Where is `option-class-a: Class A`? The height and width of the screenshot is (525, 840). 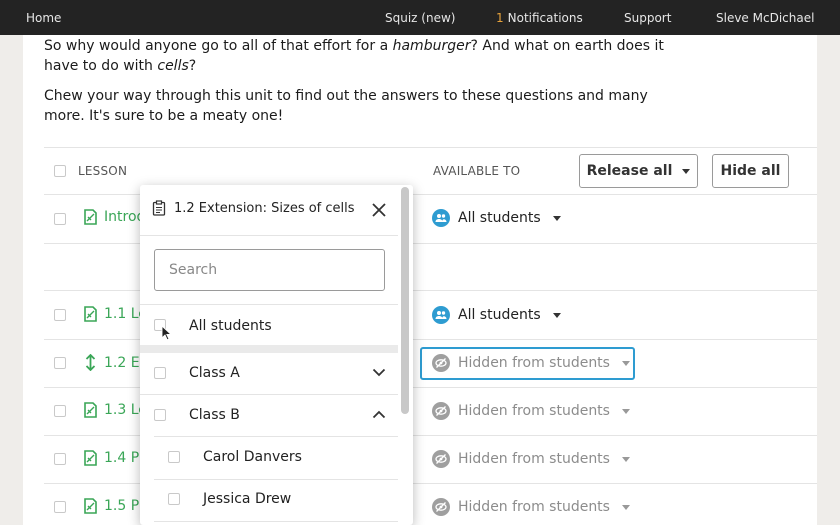
option-class-a: Class A is located at coordinates (269, 376).